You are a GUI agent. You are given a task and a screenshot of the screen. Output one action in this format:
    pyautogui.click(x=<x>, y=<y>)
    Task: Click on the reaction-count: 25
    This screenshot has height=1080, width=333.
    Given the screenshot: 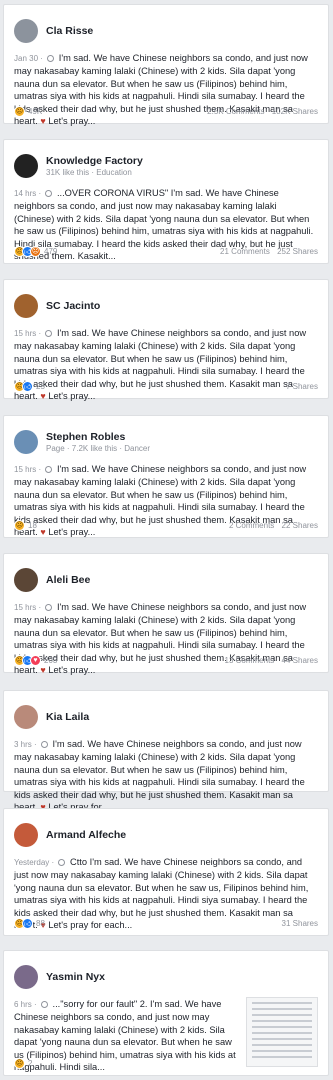 What is the action you would take?
    pyautogui.click(x=40, y=386)
    